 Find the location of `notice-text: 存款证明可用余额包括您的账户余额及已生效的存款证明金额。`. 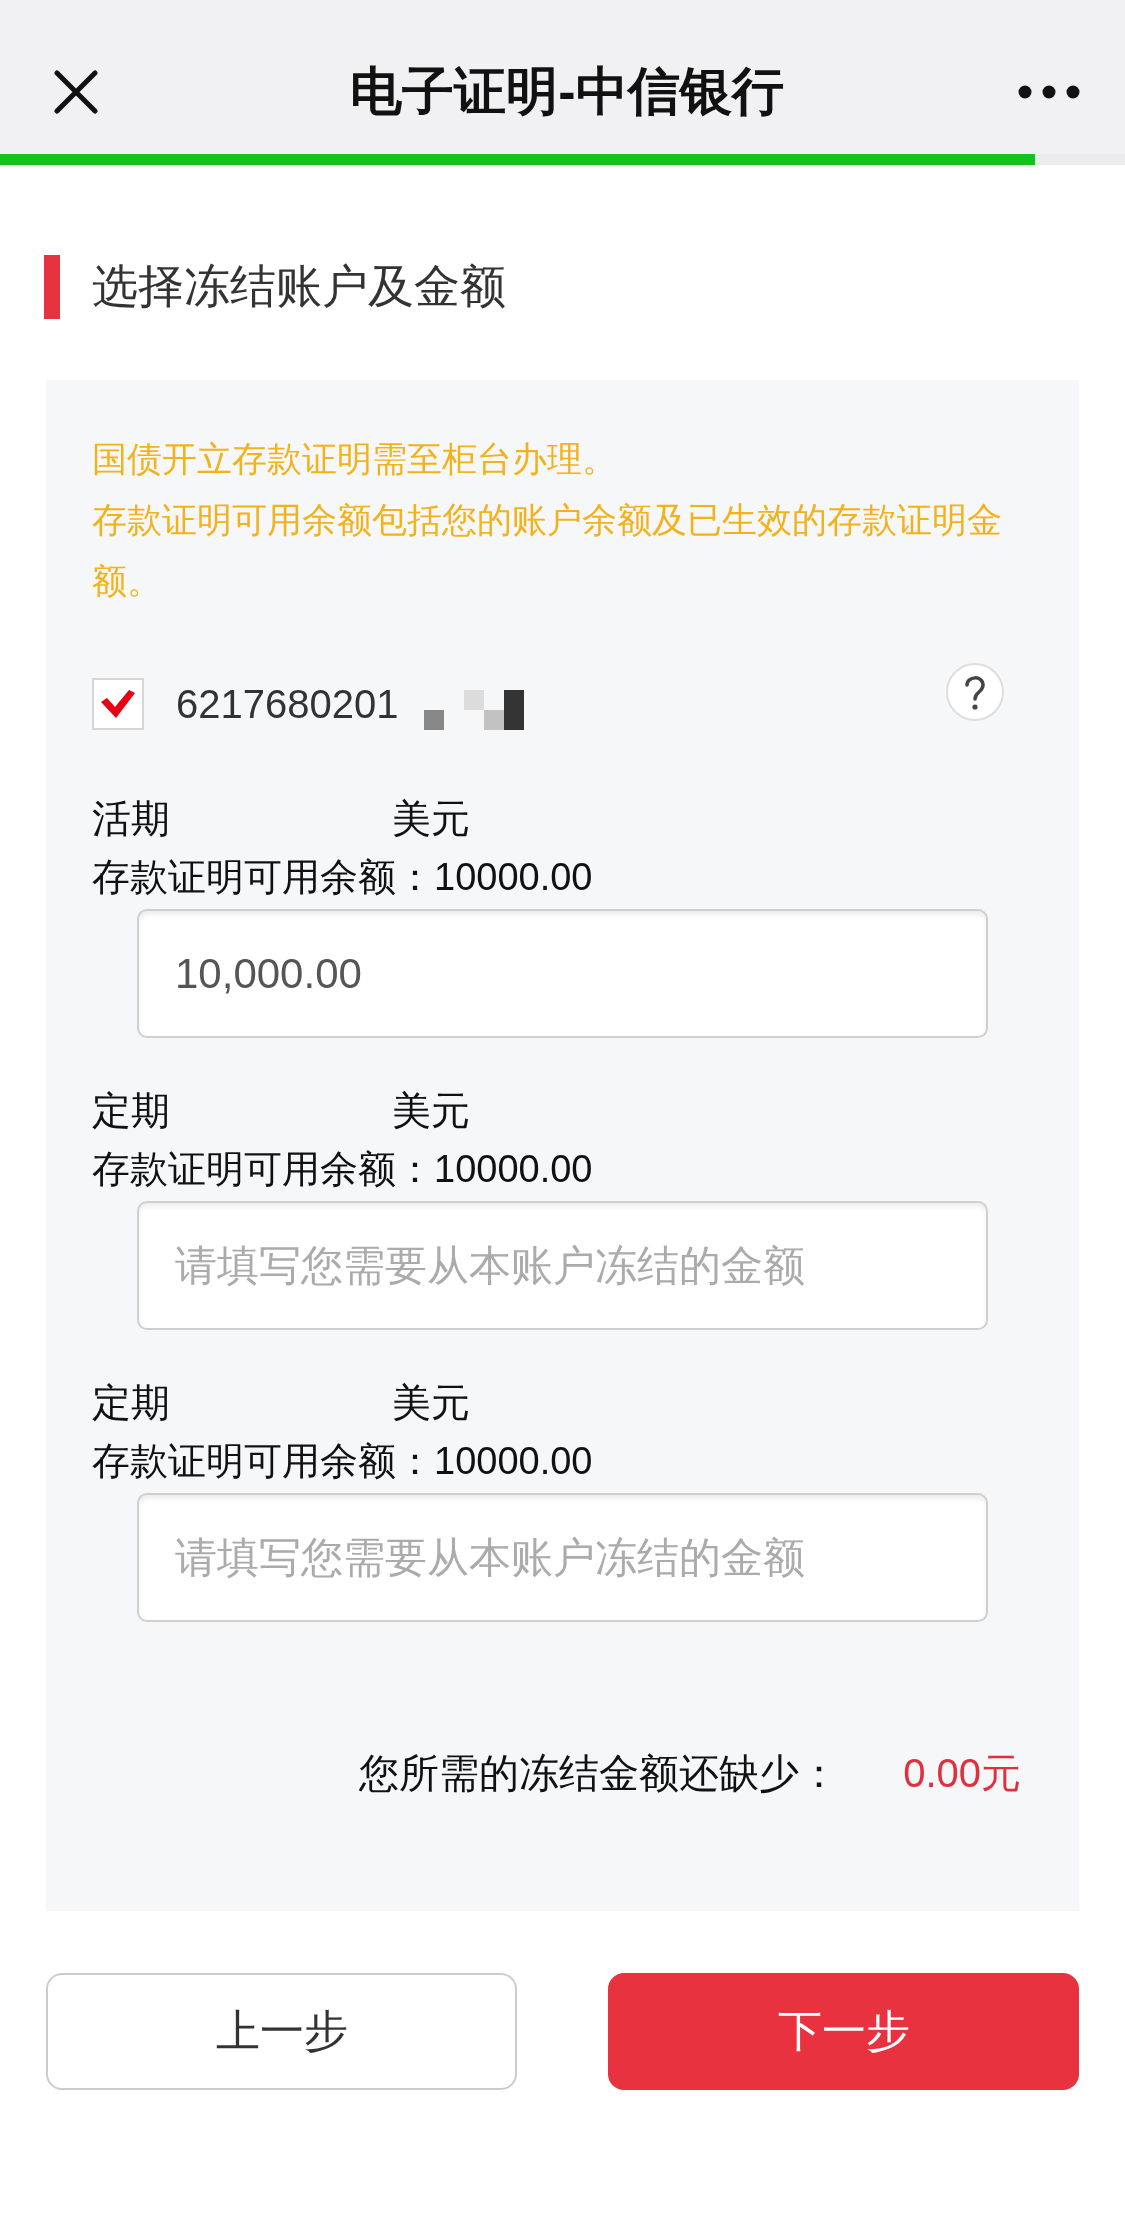

notice-text: 存款证明可用余额包括您的账户余额及已生效的存款证明金额。 is located at coordinates (547, 550).